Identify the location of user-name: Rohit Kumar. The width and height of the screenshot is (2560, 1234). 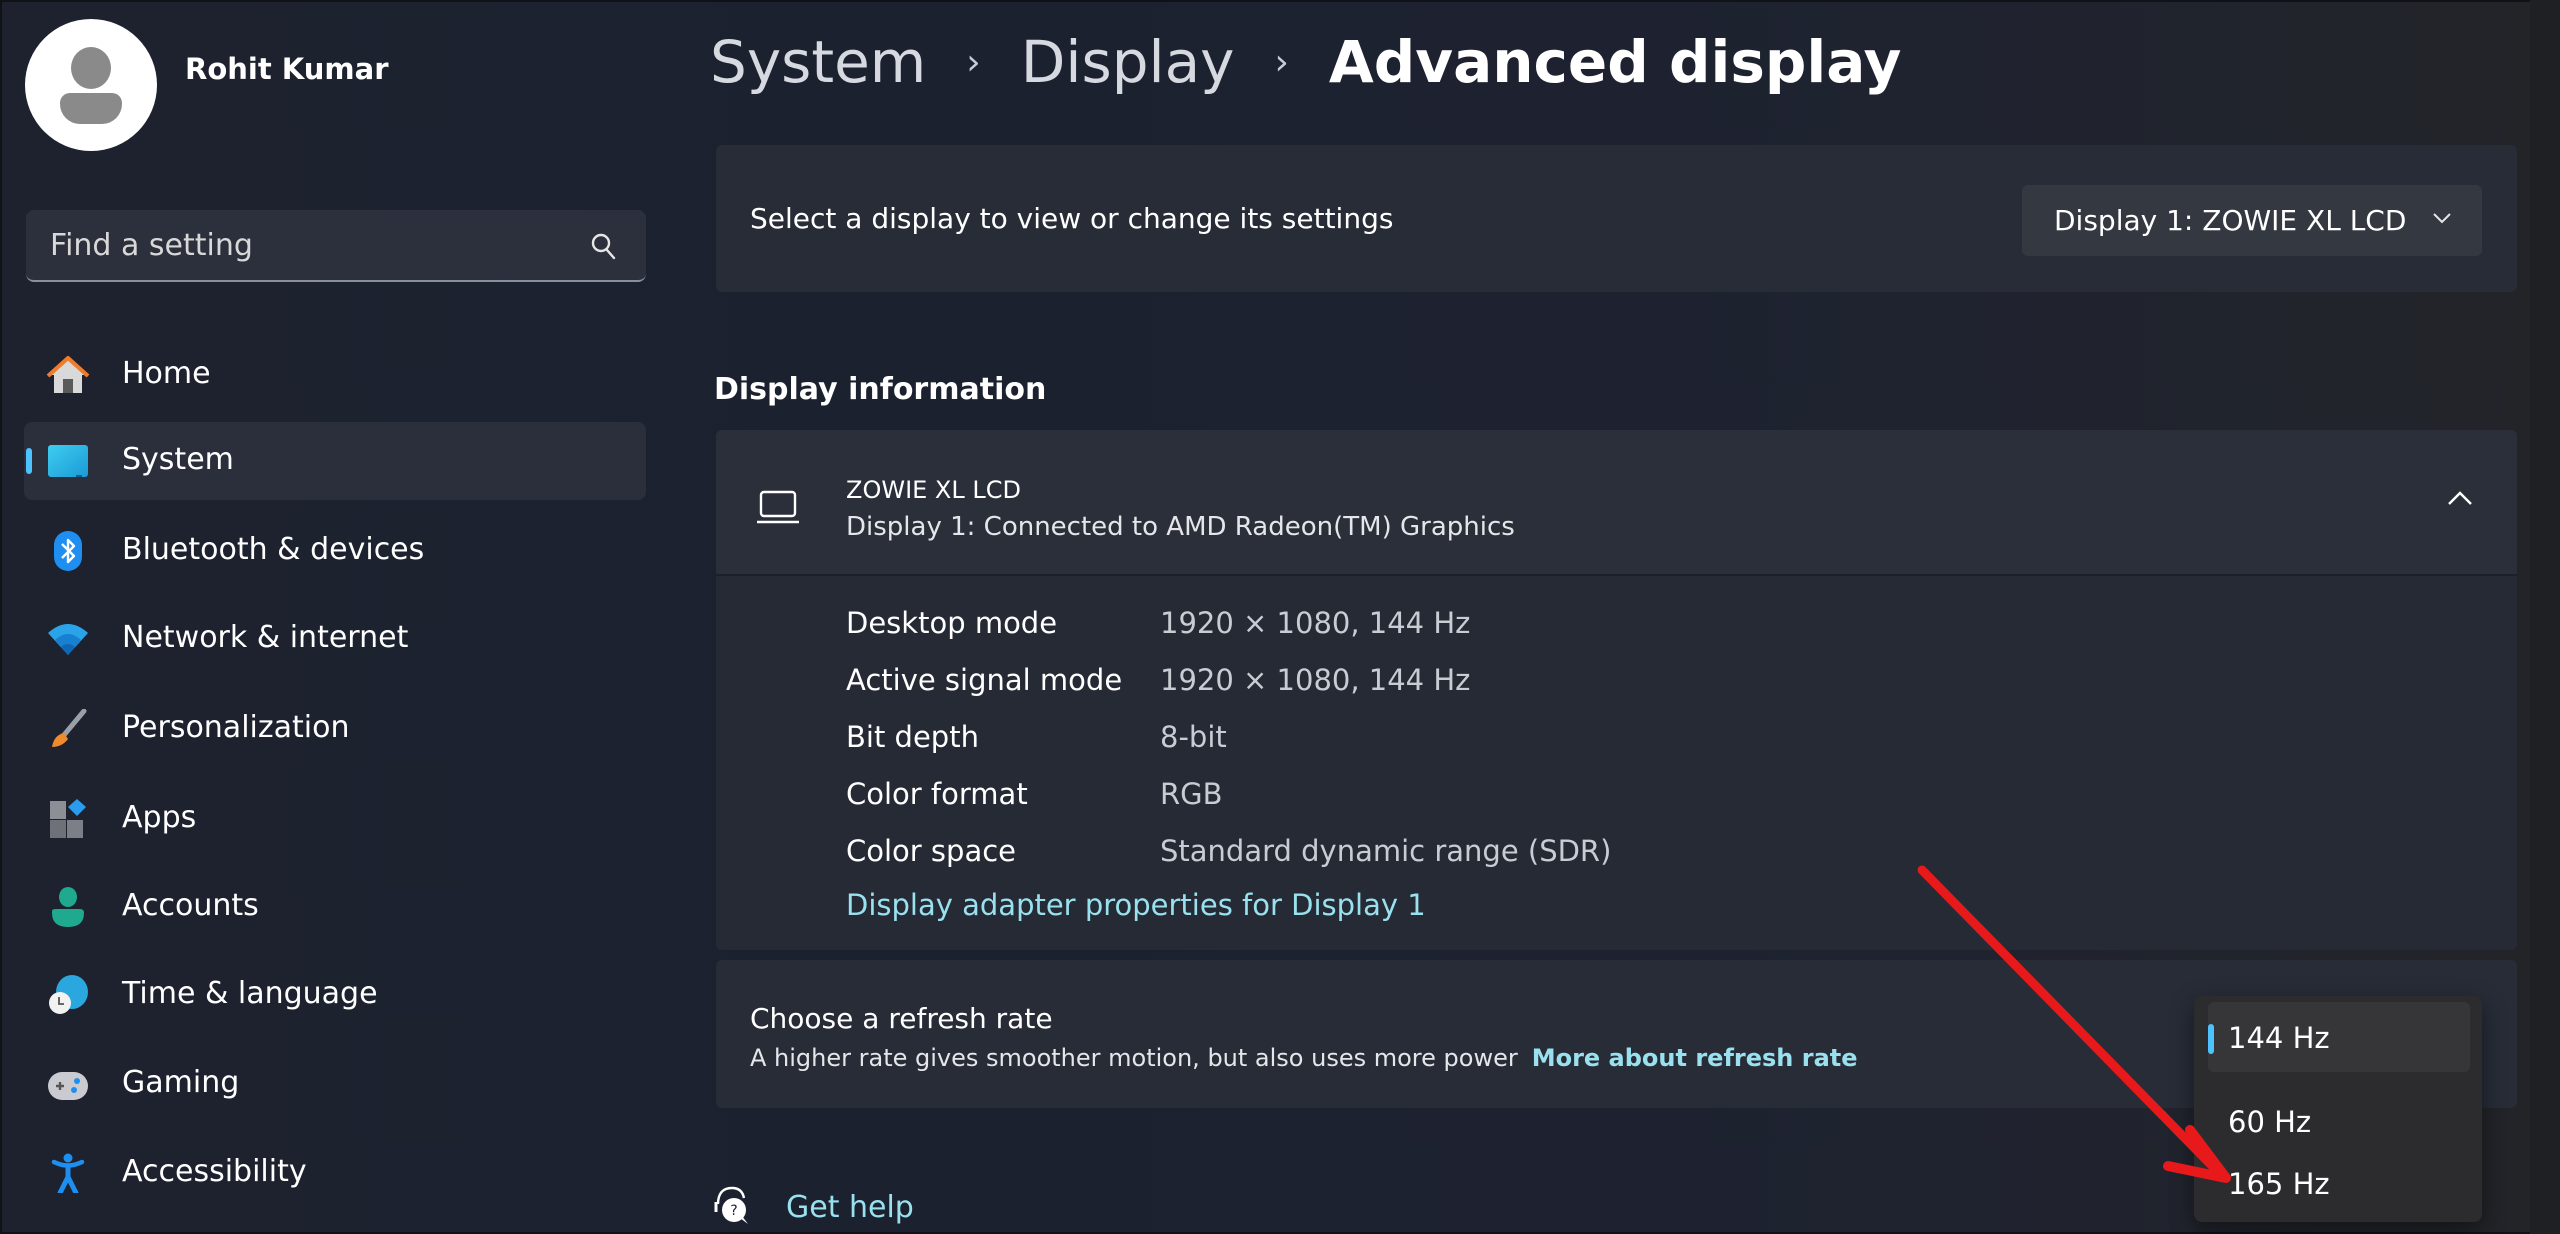
(287, 69).